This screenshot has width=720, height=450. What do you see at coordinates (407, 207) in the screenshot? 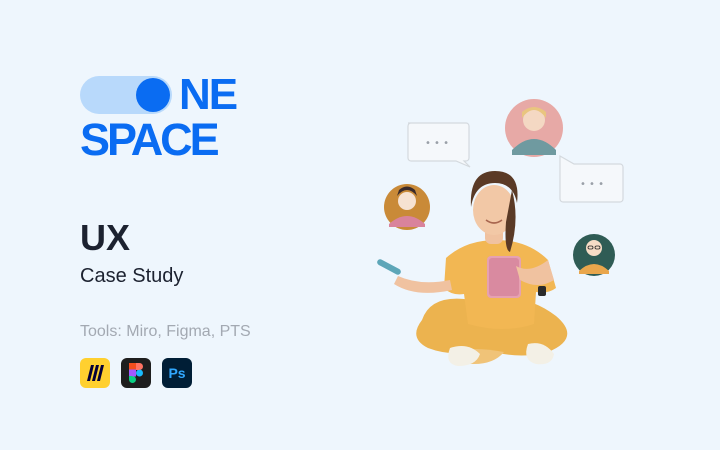
I see `avatar-left` at bounding box center [407, 207].